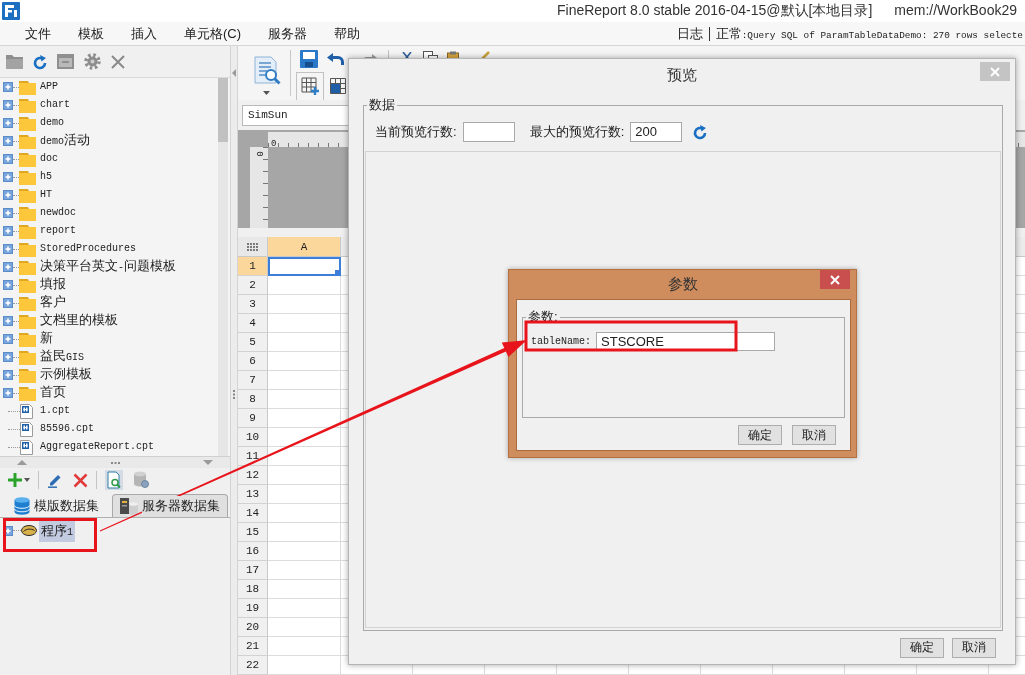  Describe the element at coordinates (253, 285) in the screenshot. I see `row-header: 2` at that location.